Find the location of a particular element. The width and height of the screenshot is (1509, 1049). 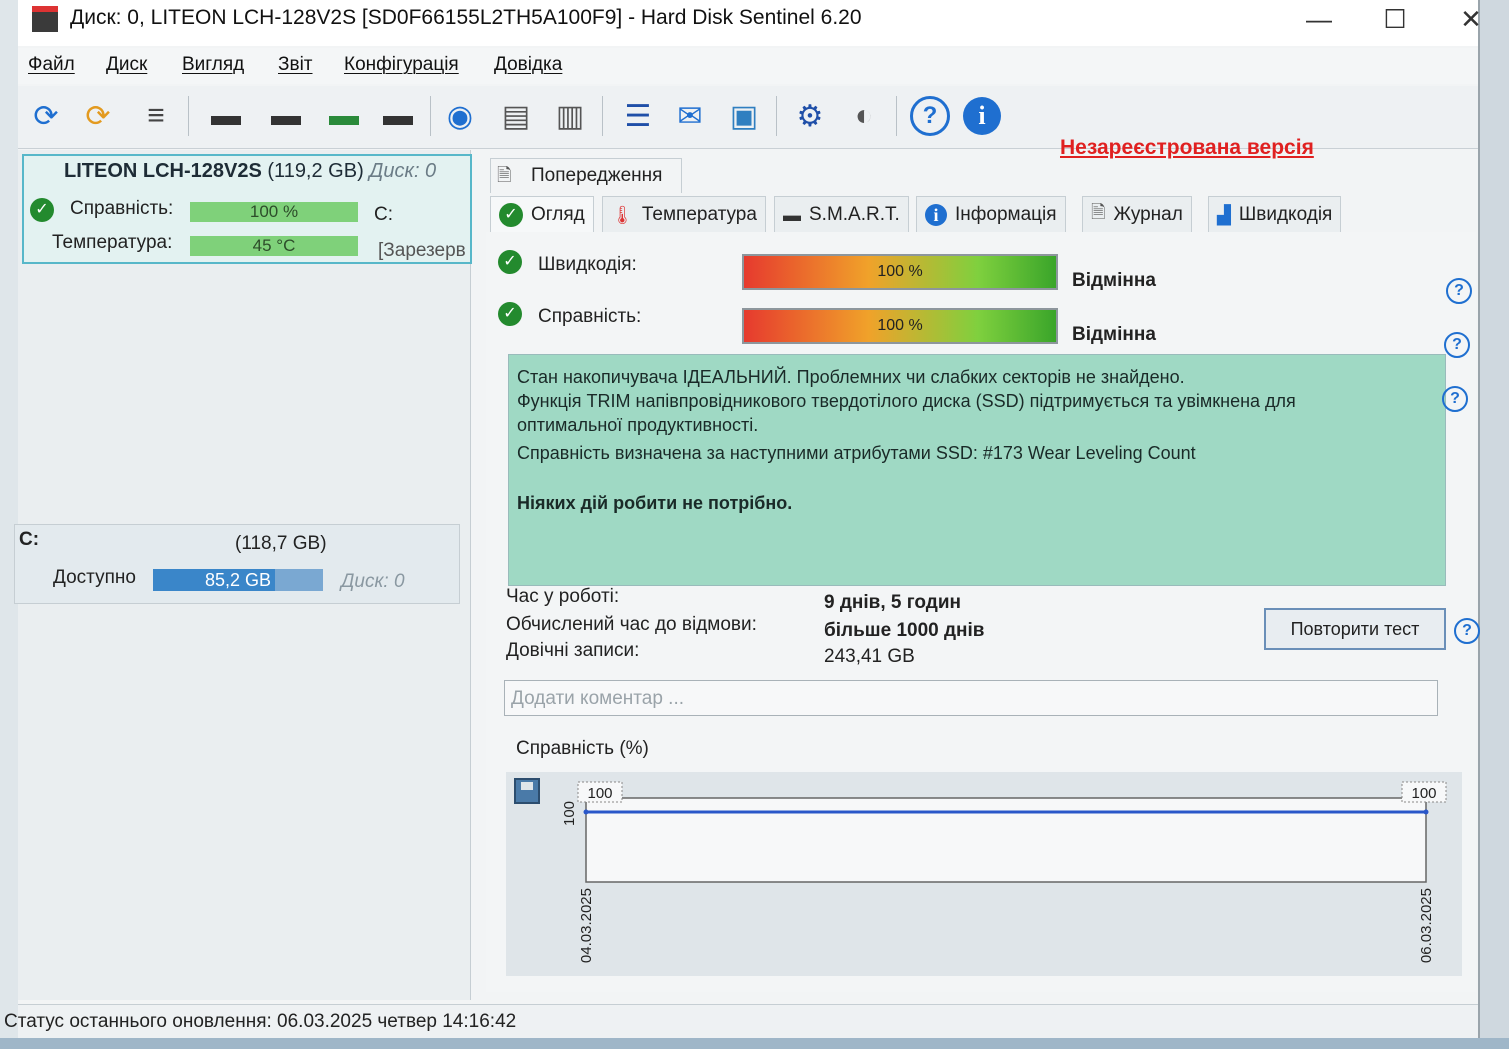

performance-help-icon: ? is located at coordinates (1459, 291).